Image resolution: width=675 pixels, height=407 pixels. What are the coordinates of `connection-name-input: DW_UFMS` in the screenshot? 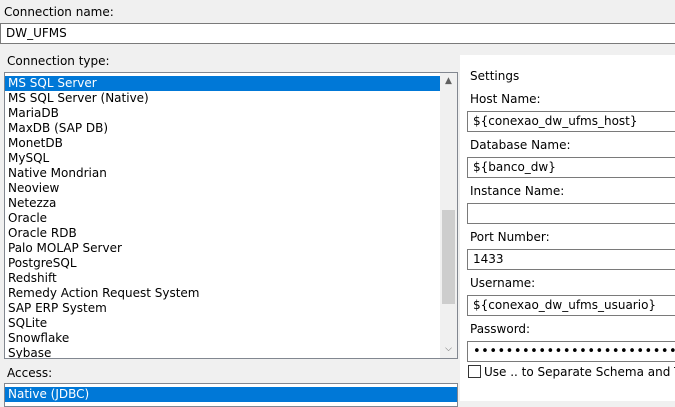 It's located at (337, 33).